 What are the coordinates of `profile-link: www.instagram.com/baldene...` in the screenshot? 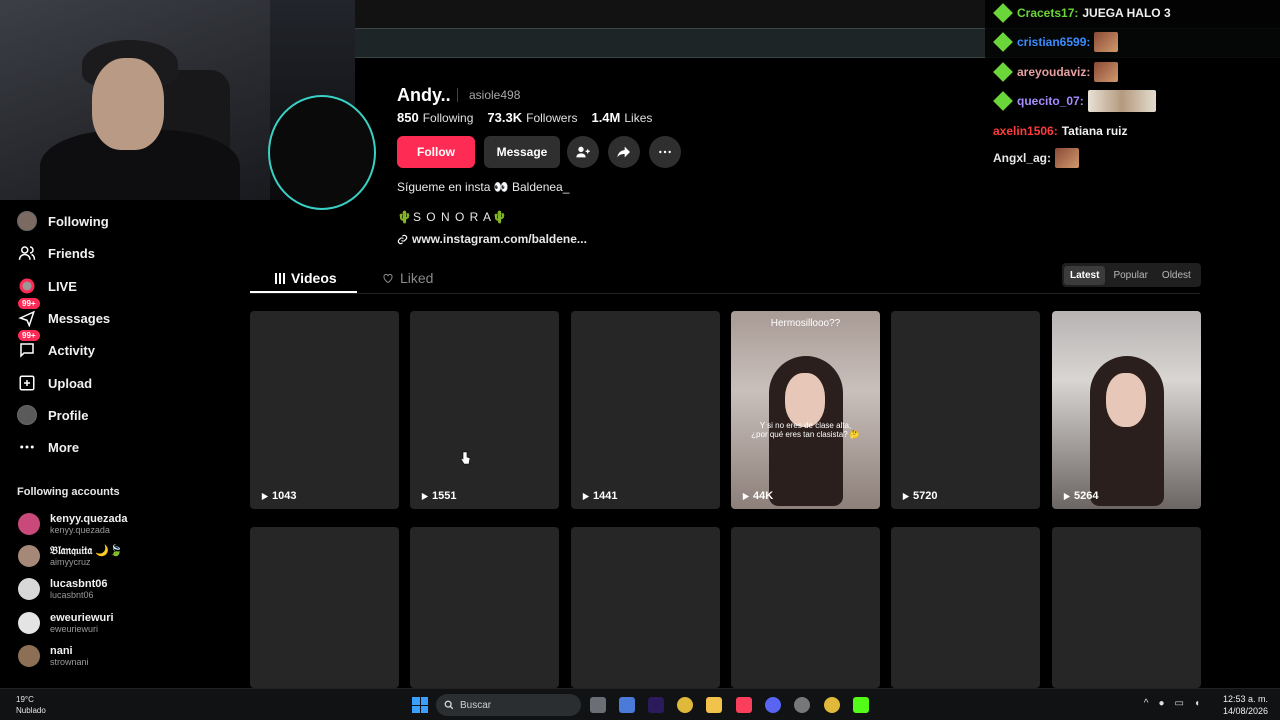 It's located at (492, 239).